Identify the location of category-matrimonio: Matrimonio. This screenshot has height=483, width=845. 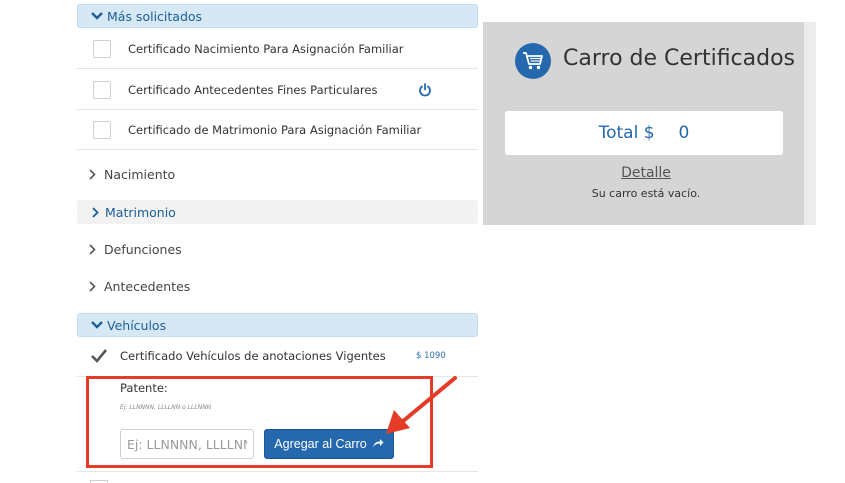
(277, 212).